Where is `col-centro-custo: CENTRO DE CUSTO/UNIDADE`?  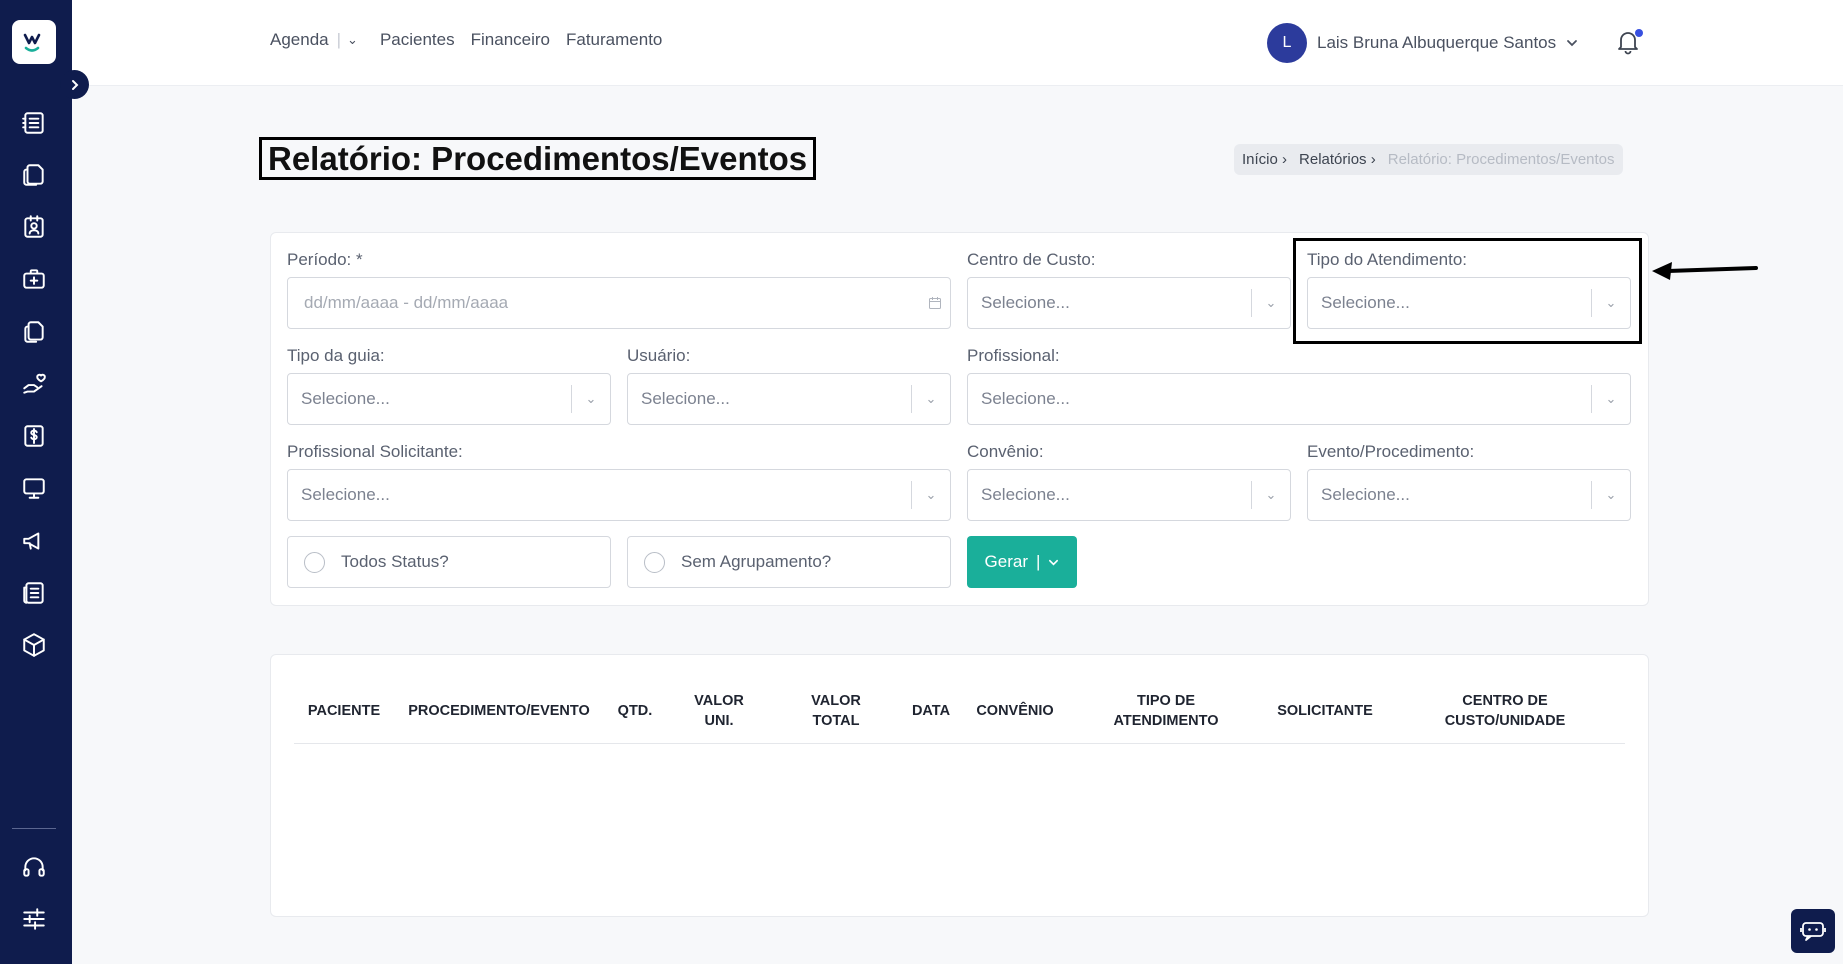 col-centro-custo: CENTRO DE CUSTO/UNIDADE is located at coordinates (1505, 711).